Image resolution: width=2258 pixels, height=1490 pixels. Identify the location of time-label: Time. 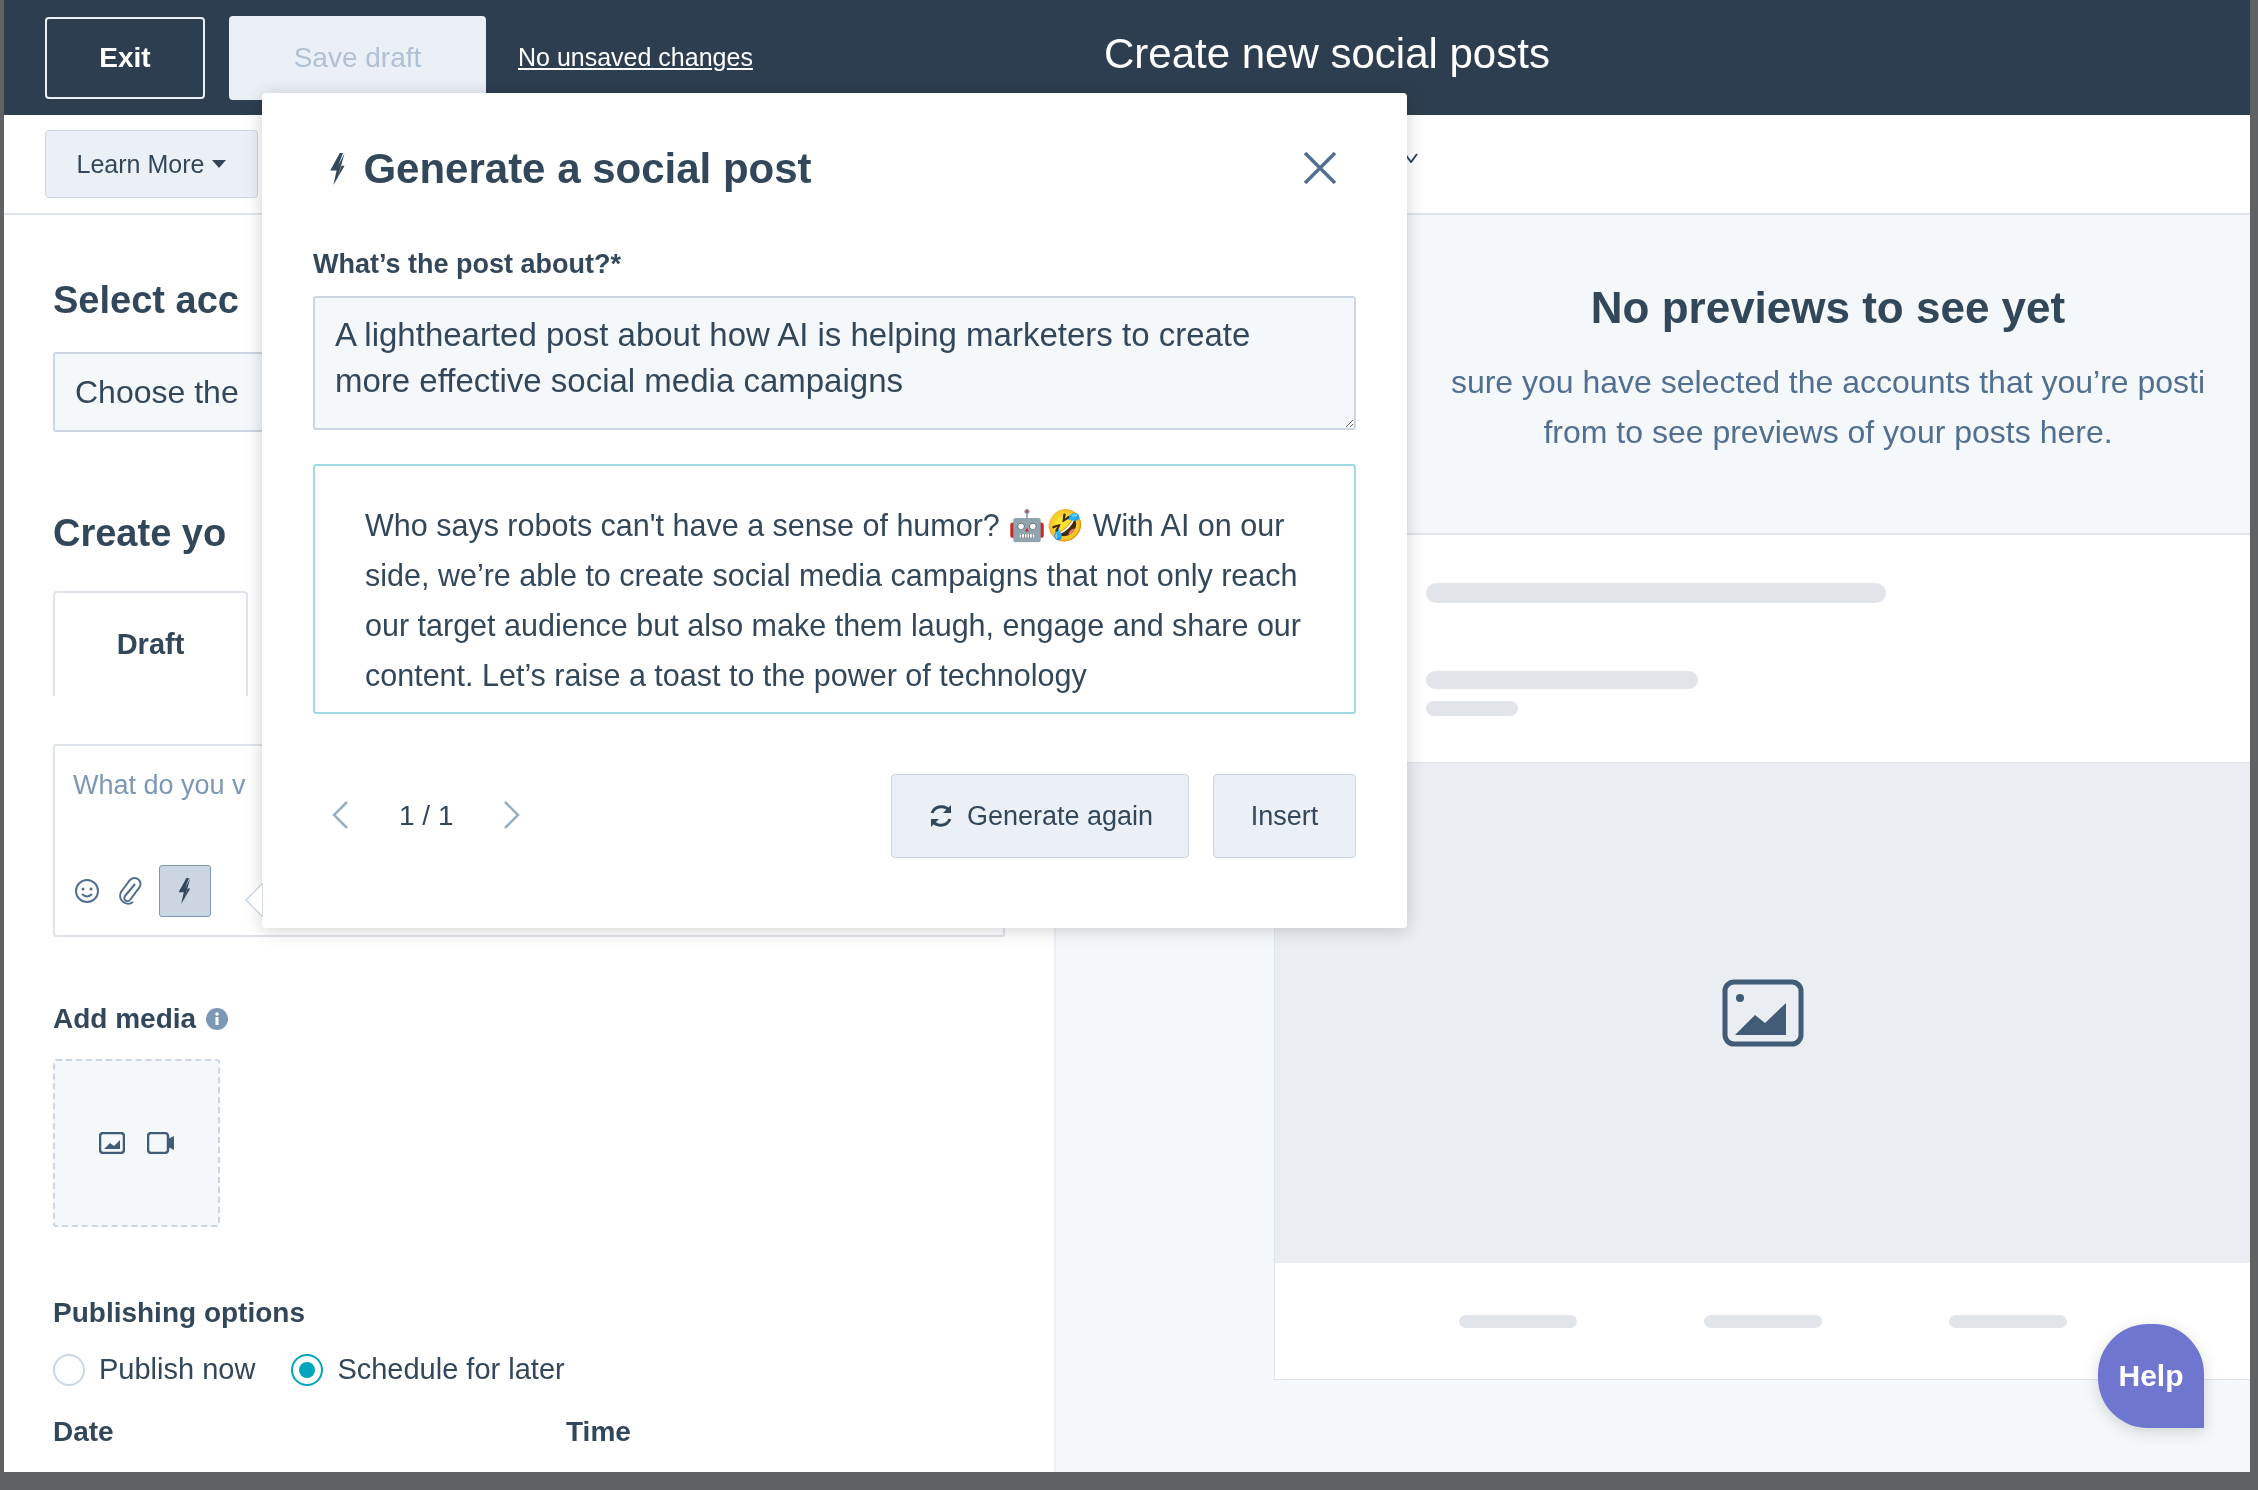
(599, 1432).